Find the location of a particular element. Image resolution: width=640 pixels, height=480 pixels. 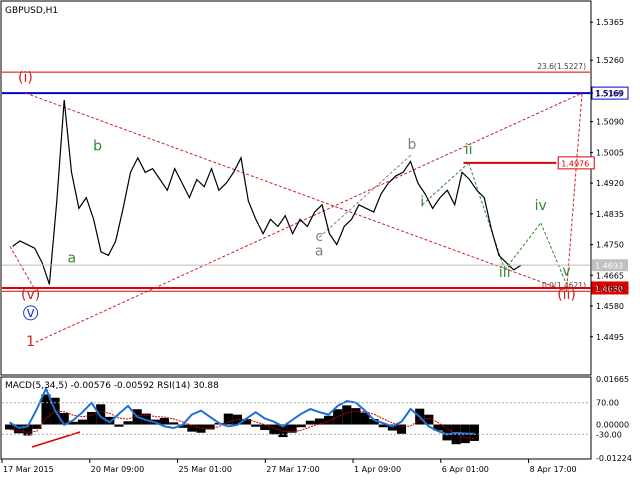

y-tick-label-9: 1.4630 is located at coordinates (610, 288).